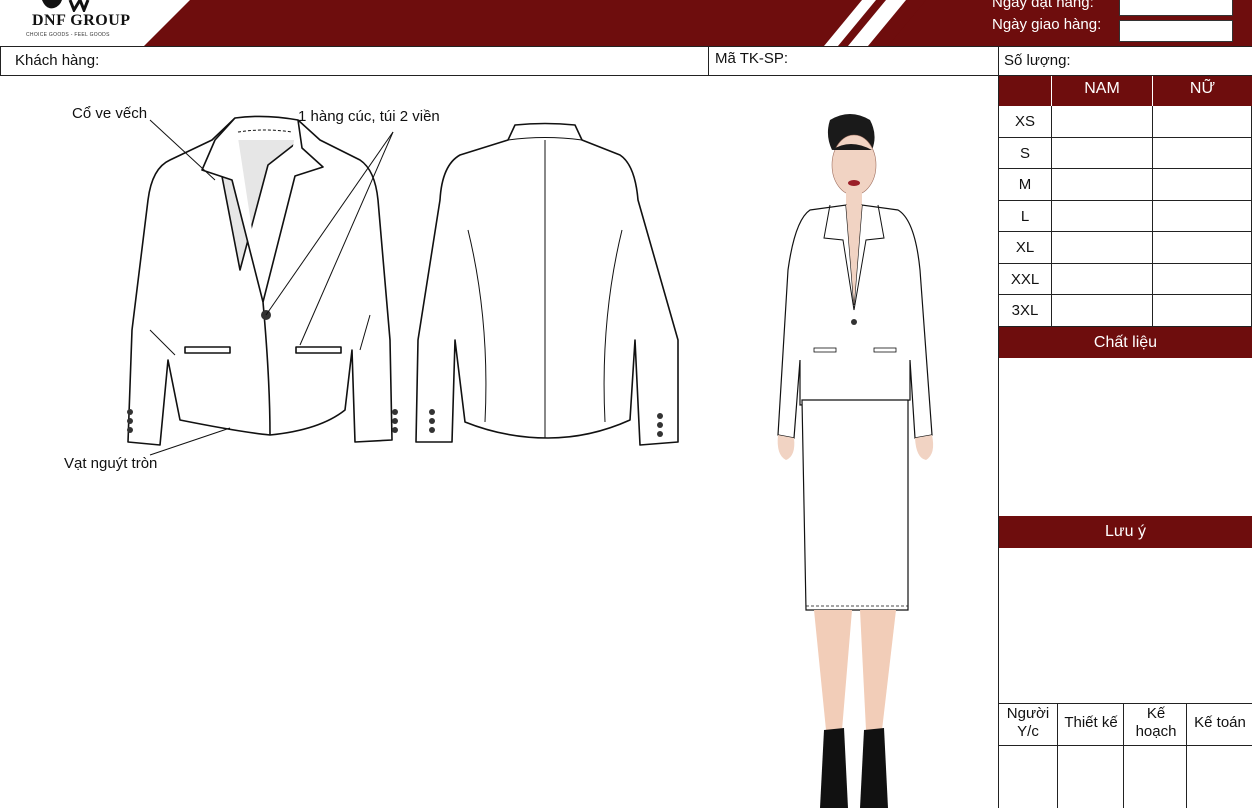 Image resolution: width=1252 pixels, height=808 pixels. What do you see at coordinates (1219, 777) in the screenshot?
I see `signature-accounting-box` at bounding box center [1219, 777].